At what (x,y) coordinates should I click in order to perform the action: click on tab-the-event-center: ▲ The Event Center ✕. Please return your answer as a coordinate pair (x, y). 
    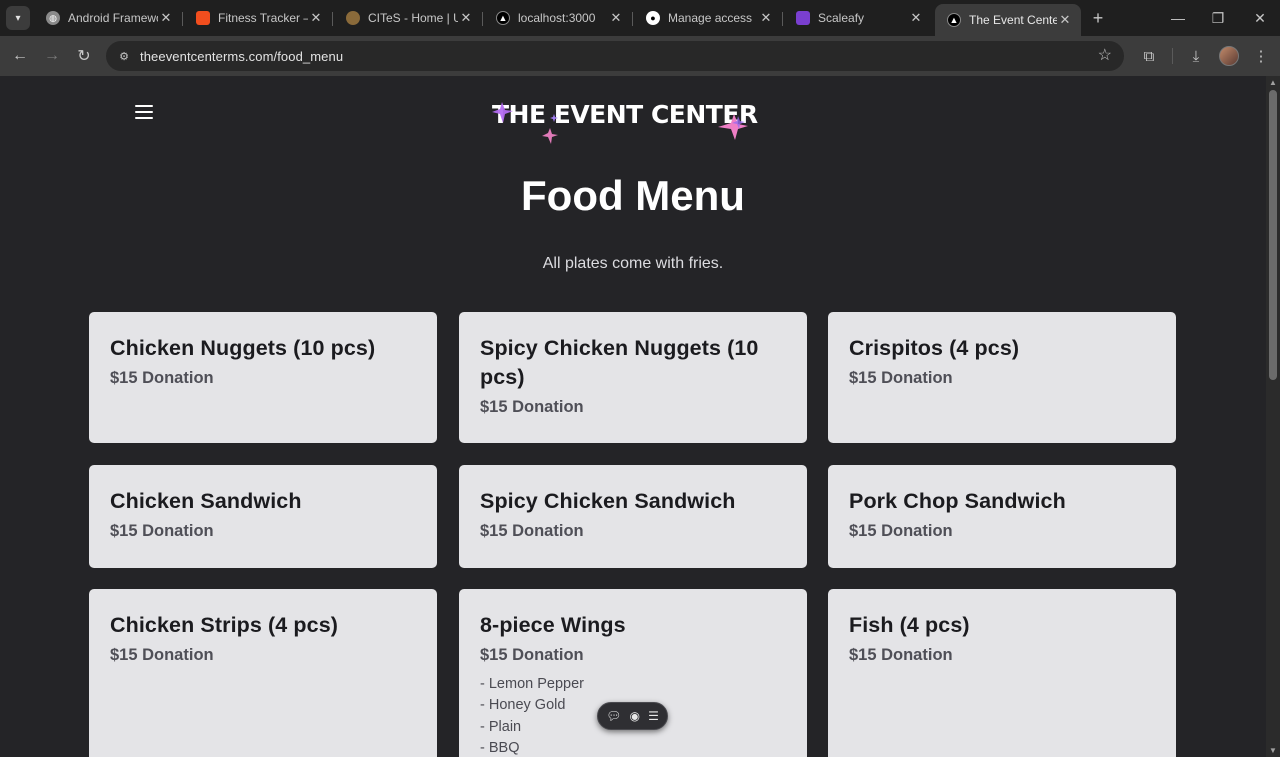
    Looking at the image, I should click on (1008, 20).